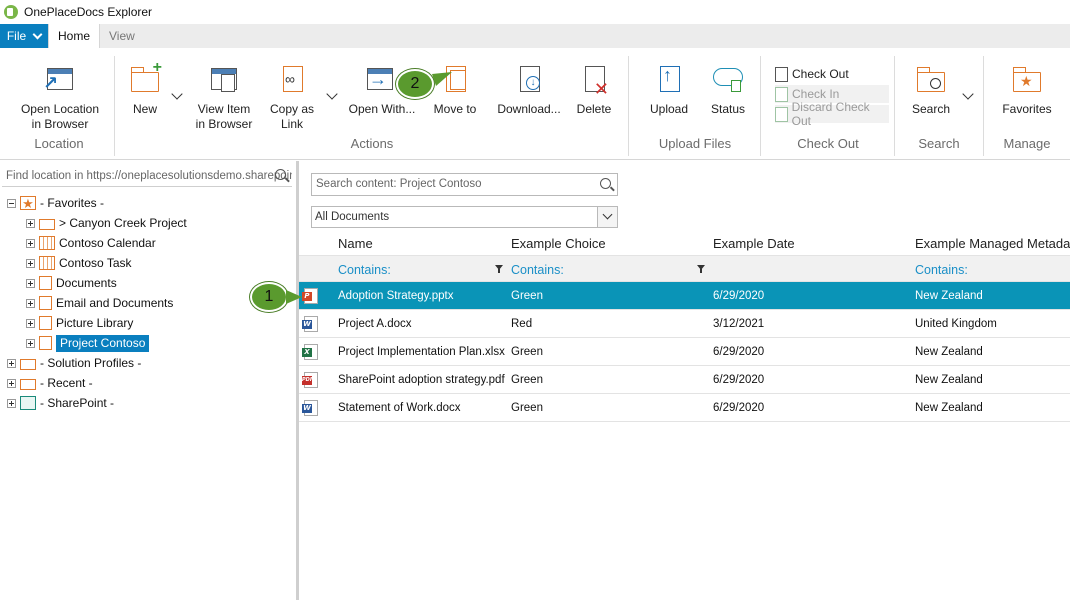 The width and height of the screenshot is (1070, 600). What do you see at coordinates (74, 36) in the screenshot?
I see `tab-home: Home` at bounding box center [74, 36].